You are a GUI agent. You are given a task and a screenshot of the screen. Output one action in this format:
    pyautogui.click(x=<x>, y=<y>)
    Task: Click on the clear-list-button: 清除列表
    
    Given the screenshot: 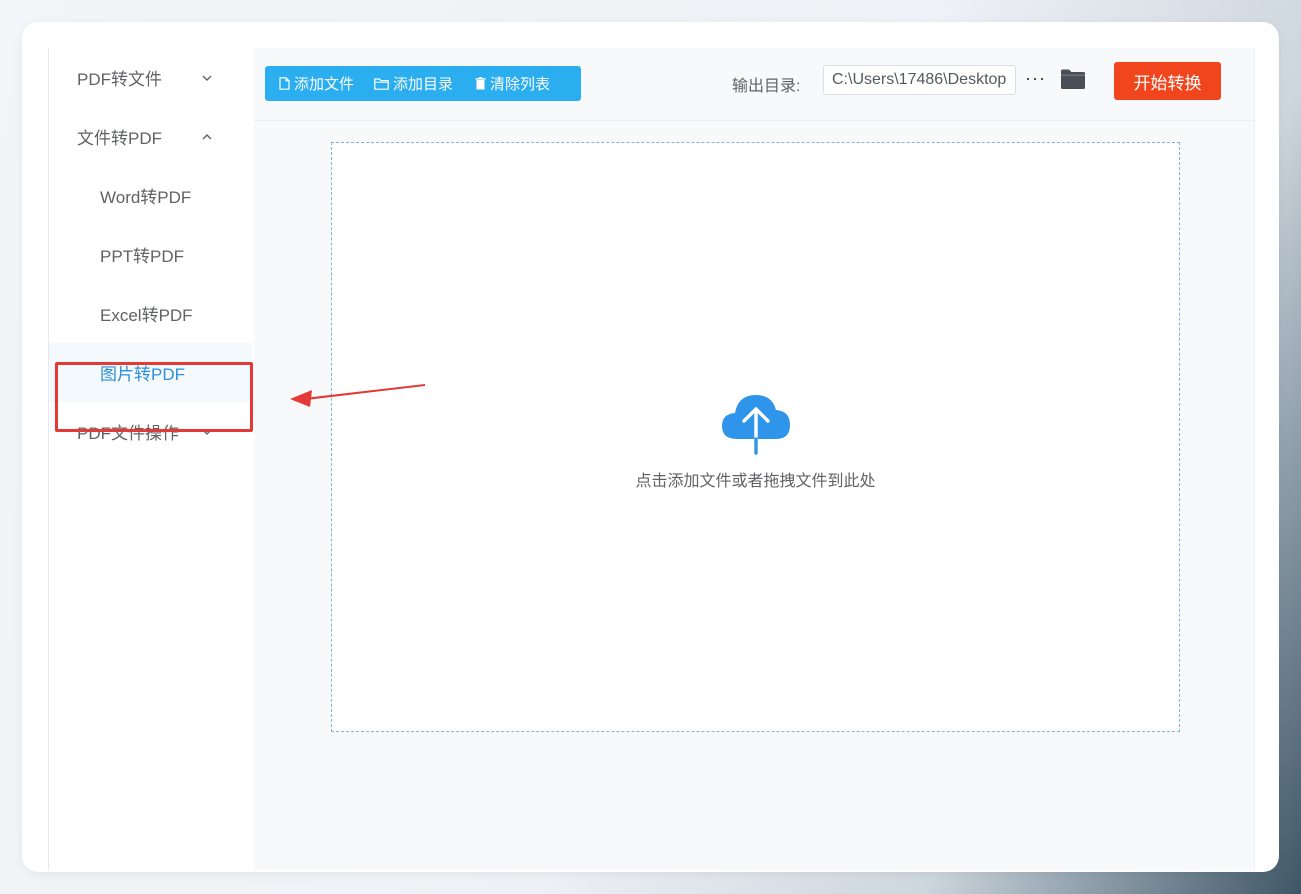 What is the action you would take?
    pyautogui.click(x=512, y=83)
    